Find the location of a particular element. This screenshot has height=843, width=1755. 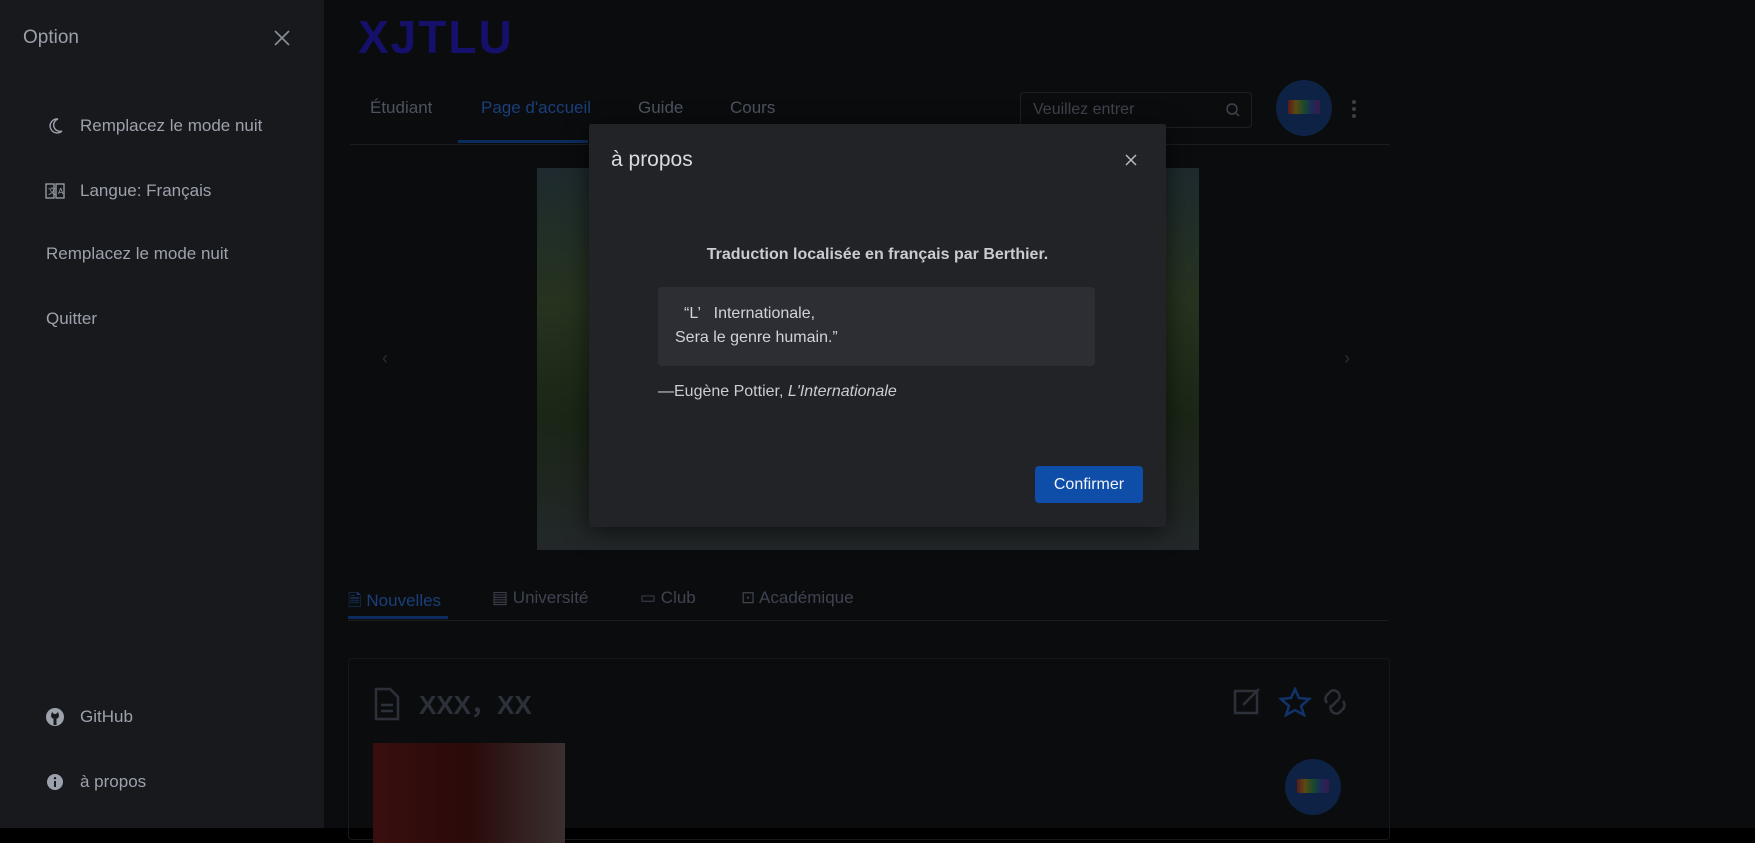

drawer-item-night-mode-2: Remplacez le mode nuit is located at coordinates (137, 254).